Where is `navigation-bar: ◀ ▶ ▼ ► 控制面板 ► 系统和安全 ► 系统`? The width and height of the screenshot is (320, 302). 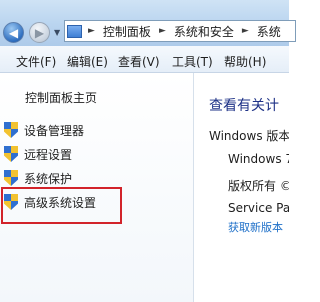
navigation-bar: ◀ ▶ ▼ ► 控制面板 ► 系统和安全 ► 系统 is located at coordinates (148, 23).